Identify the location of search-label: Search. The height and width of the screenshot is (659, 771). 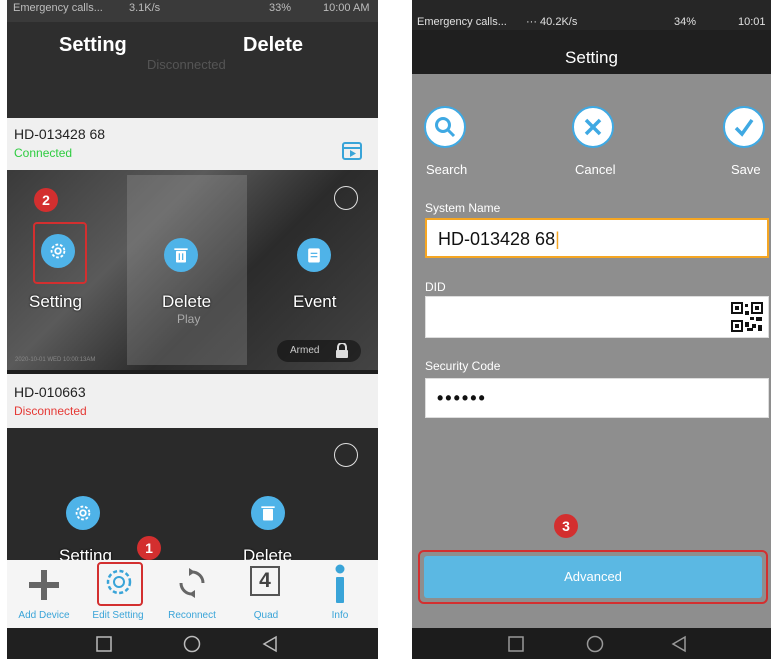
(446, 169).